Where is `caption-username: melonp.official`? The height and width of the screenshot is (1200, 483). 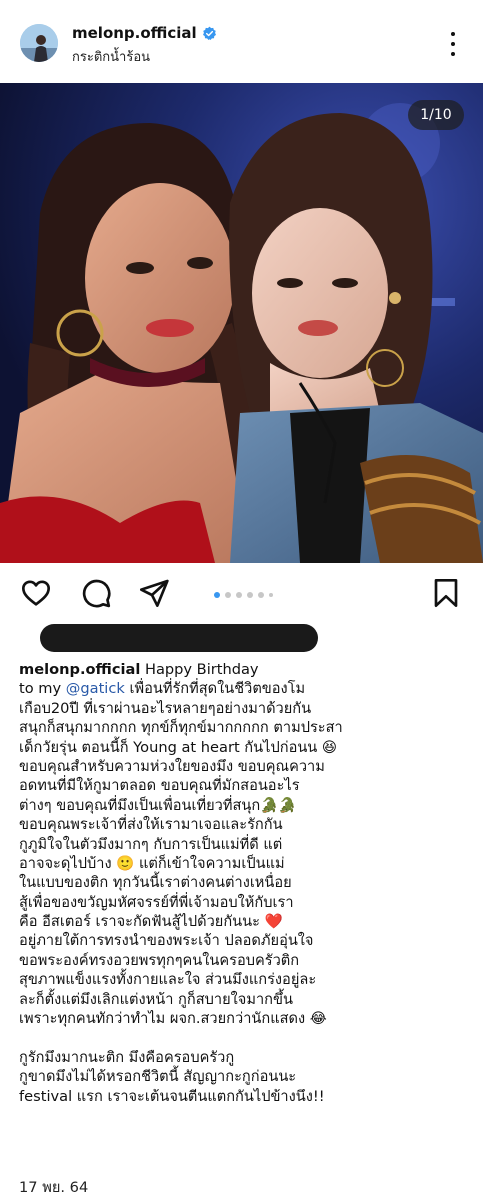 caption-username: melonp.official is located at coordinates (79, 669).